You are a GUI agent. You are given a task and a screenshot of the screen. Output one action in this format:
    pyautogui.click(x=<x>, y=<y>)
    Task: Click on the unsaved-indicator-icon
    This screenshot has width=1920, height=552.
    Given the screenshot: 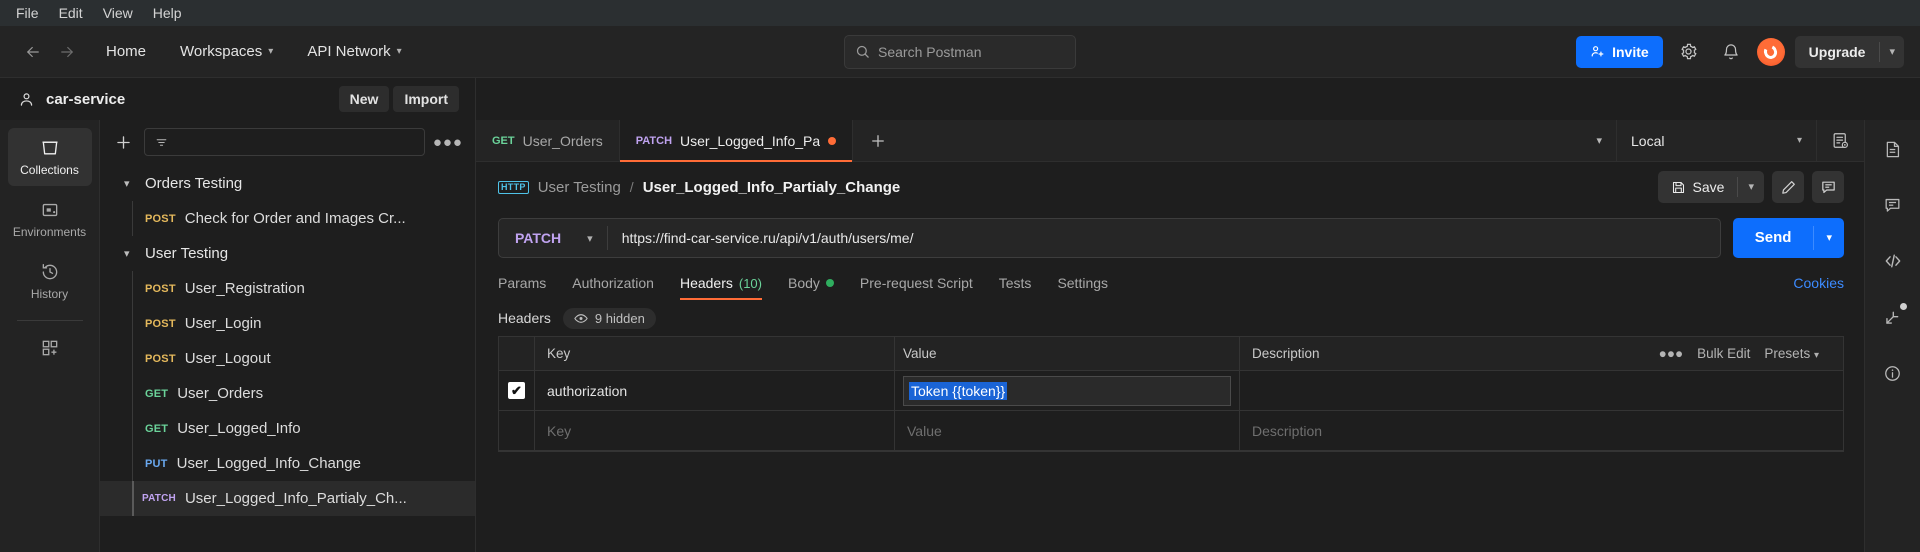 What is the action you would take?
    pyautogui.click(x=832, y=140)
    